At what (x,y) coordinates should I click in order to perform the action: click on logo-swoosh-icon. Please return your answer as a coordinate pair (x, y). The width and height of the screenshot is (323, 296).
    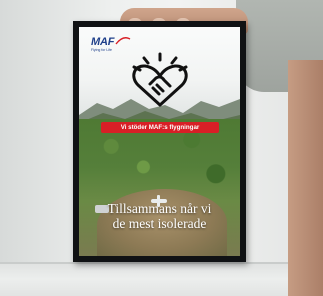
    Looking at the image, I should click on (123, 41).